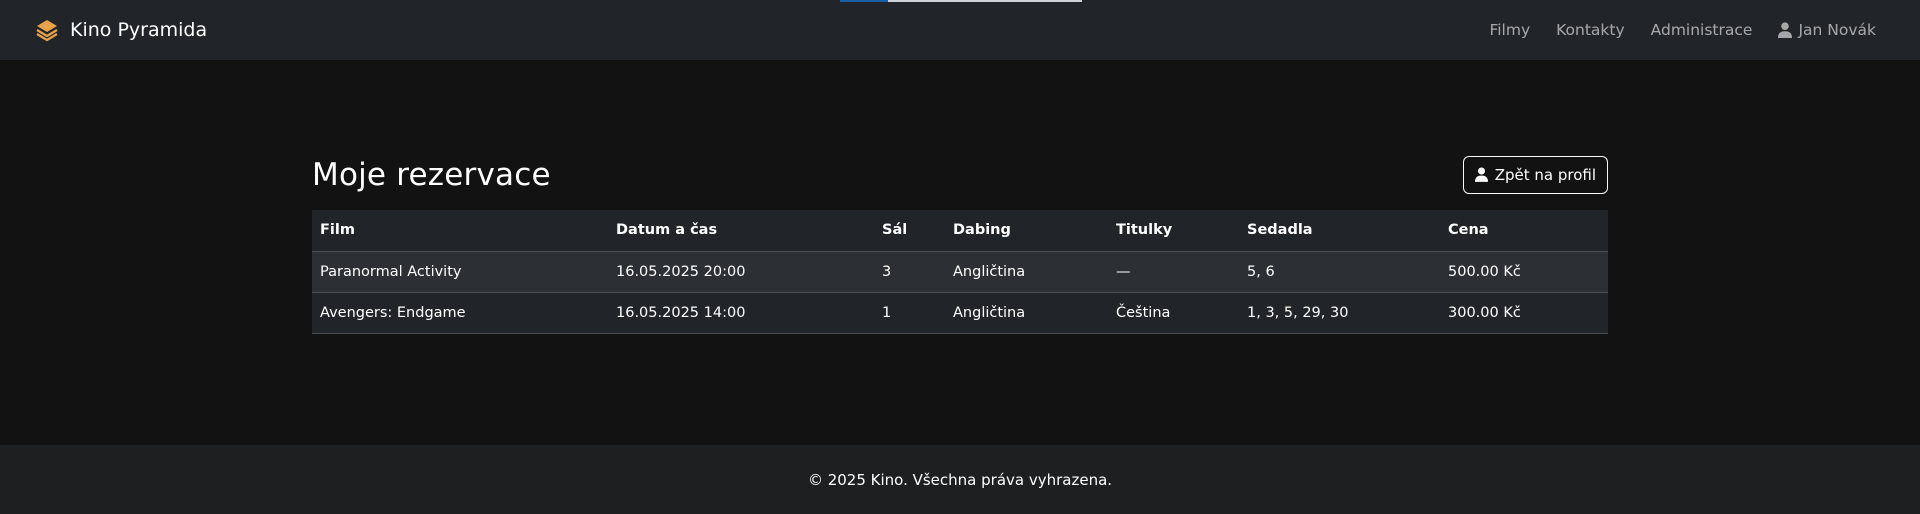 The image size is (1920, 514). I want to click on column-header-datetime: Datum a čas, so click(741, 231).